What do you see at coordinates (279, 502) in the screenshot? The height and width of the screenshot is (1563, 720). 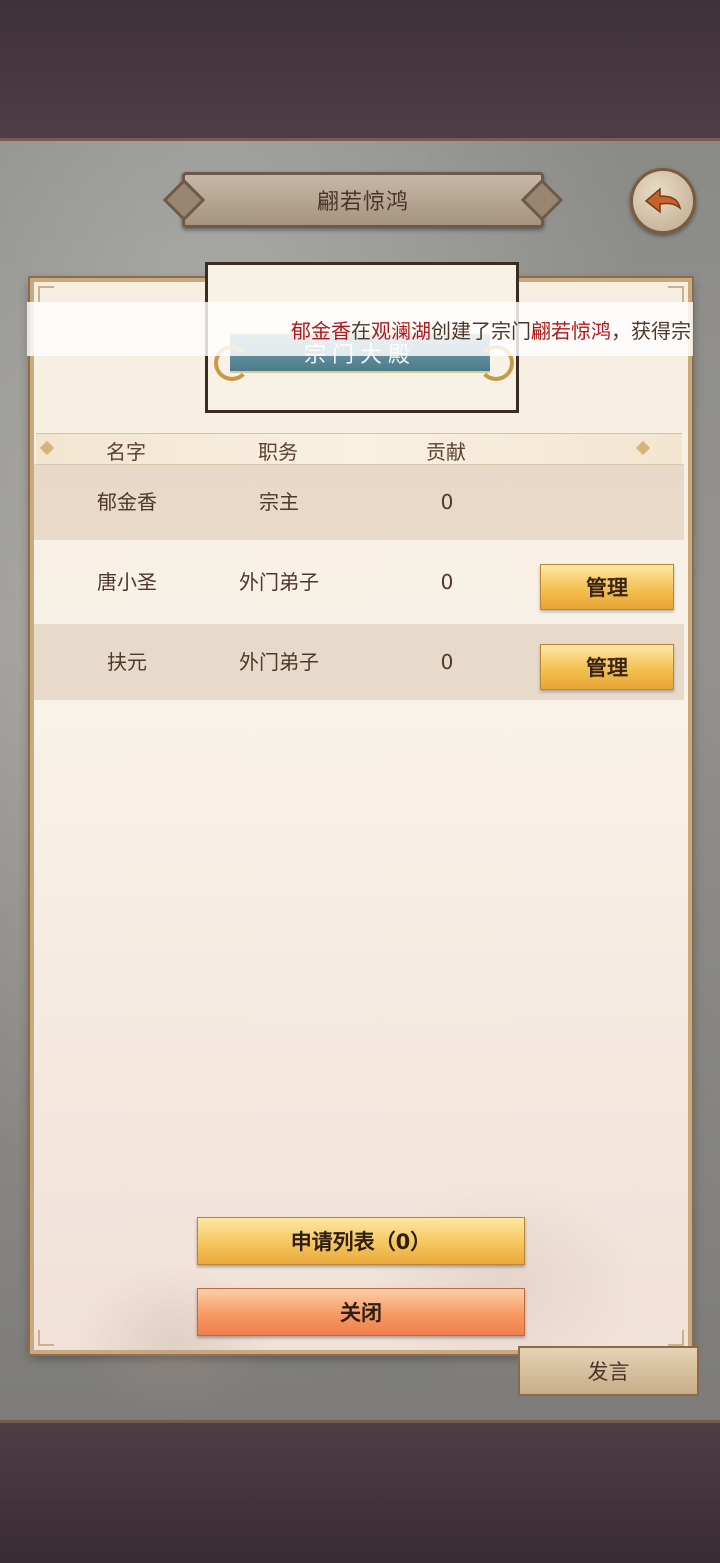 I see `member-role: 宗主` at bounding box center [279, 502].